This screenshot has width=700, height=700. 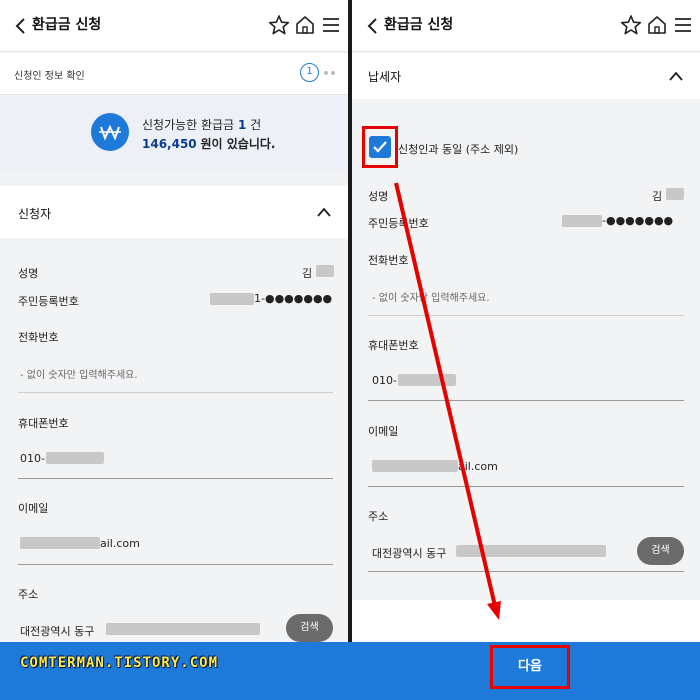 I want to click on bottom-spacer, so click(x=526, y=621).